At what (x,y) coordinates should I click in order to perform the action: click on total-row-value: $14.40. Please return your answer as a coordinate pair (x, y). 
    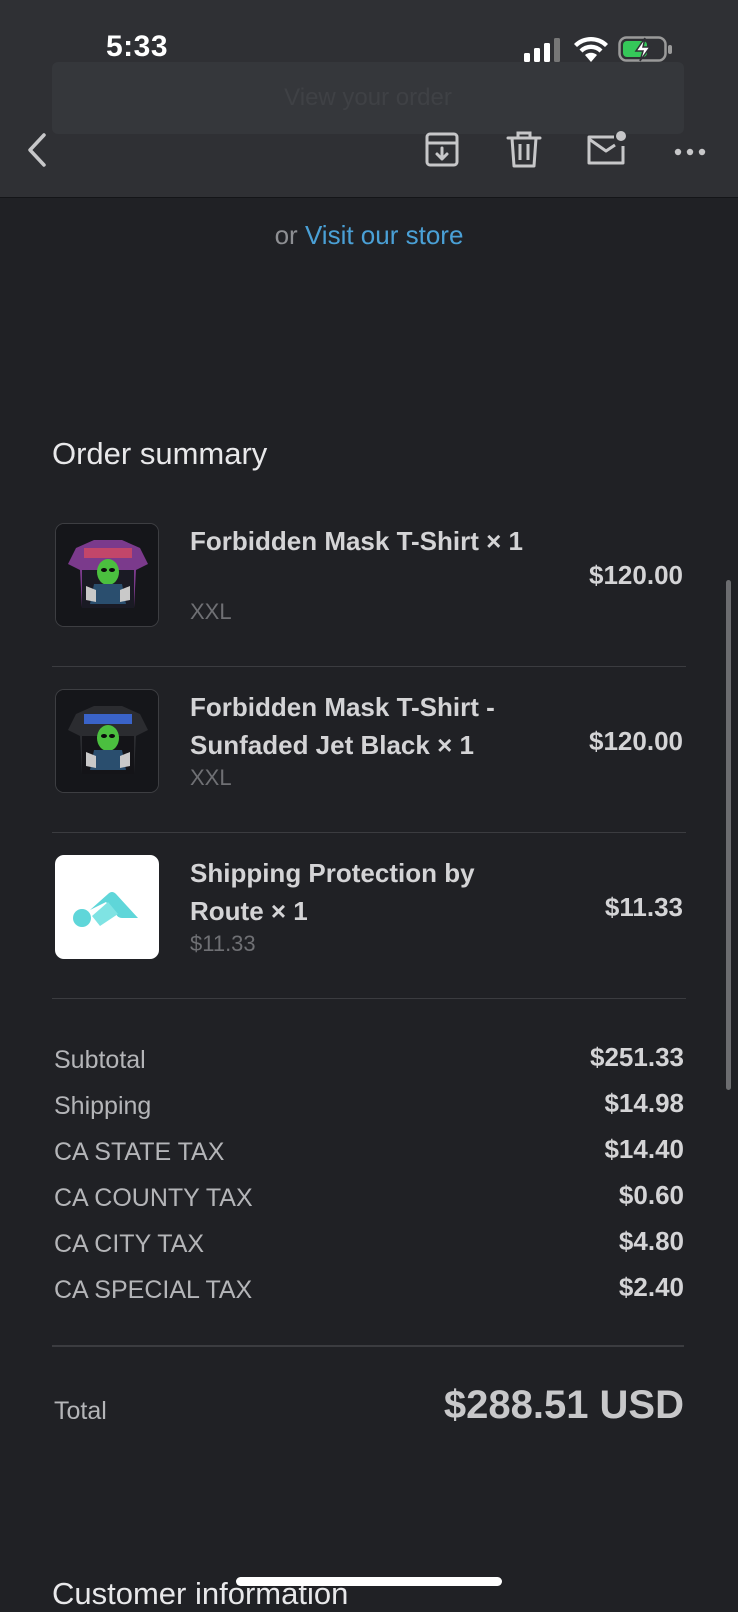
    Looking at the image, I should click on (644, 1149).